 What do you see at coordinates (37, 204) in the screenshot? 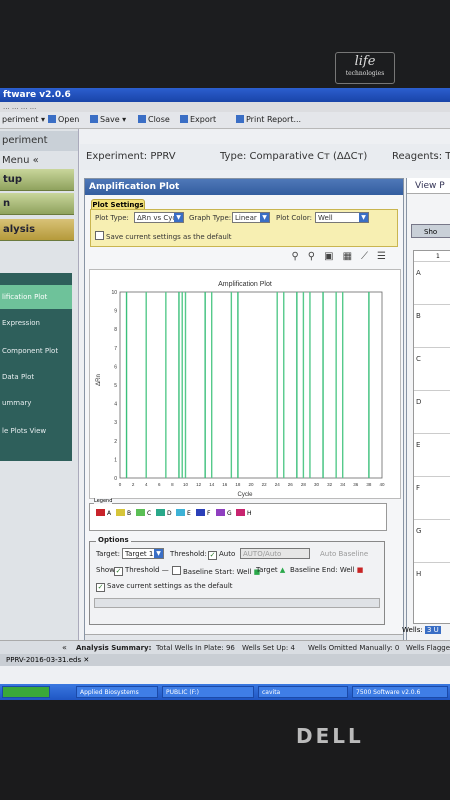
I see `nav-section-run: n` at bounding box center [37, 204].